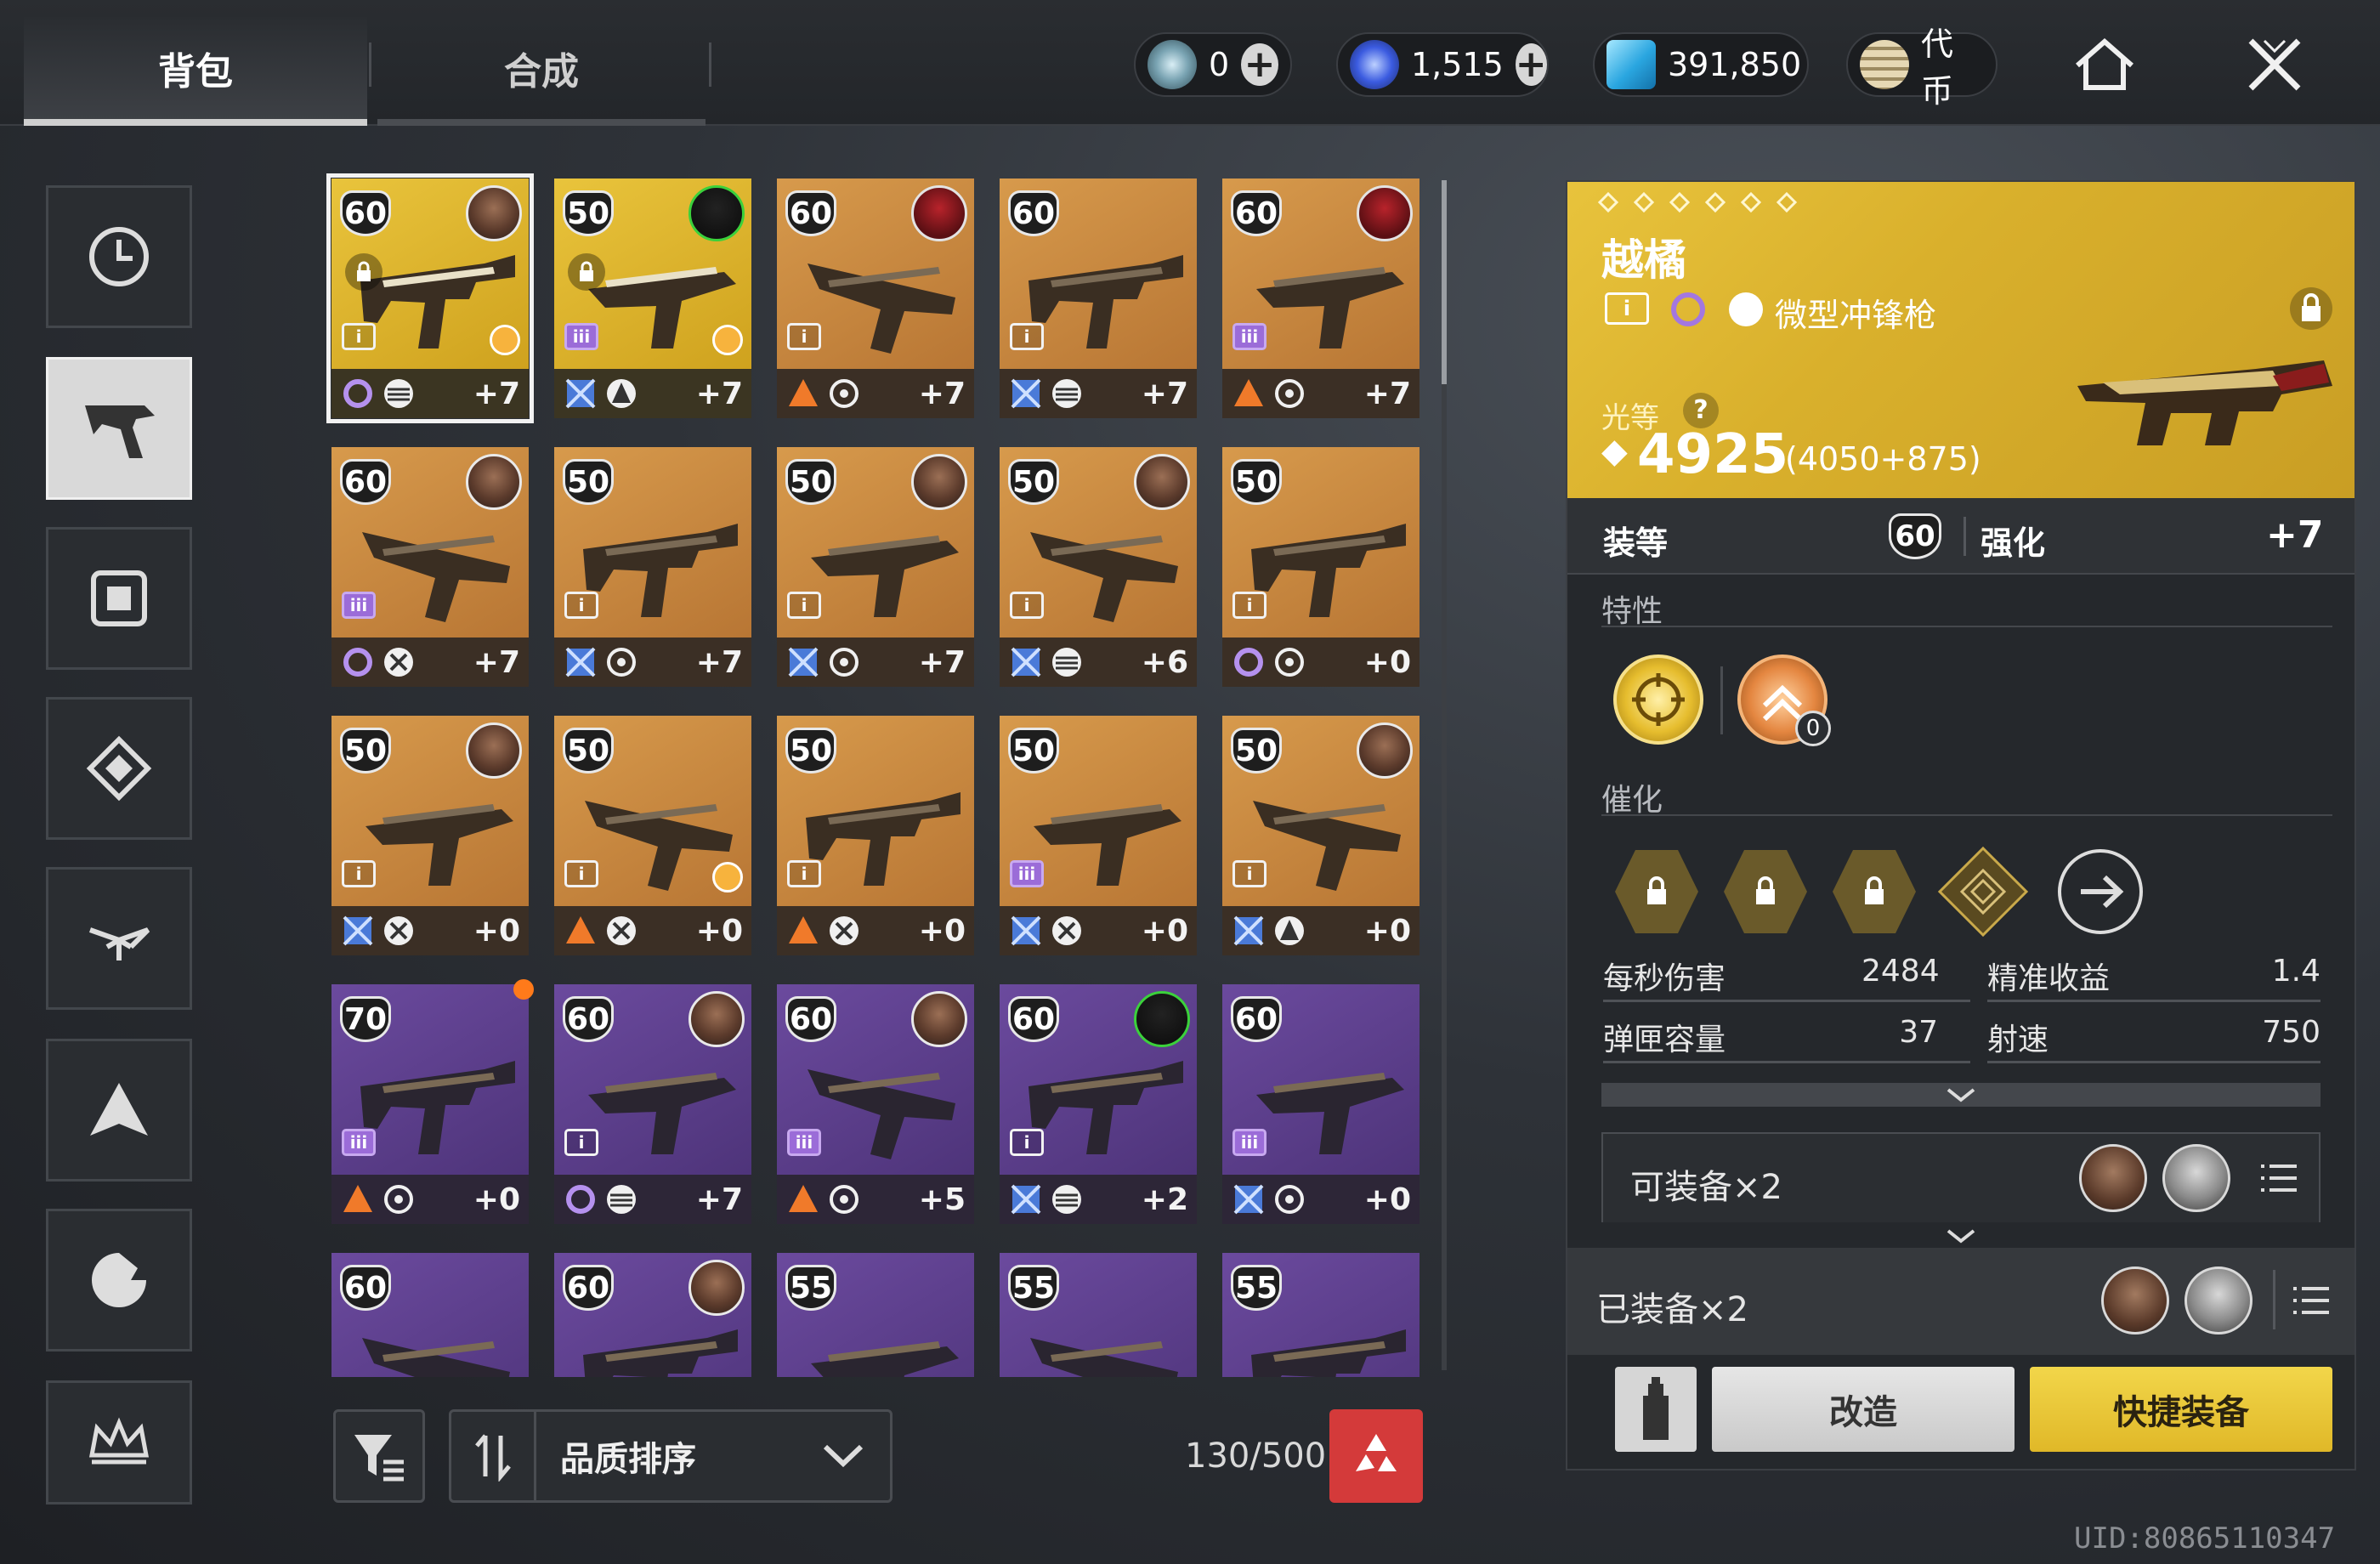  Describe the element at coordinates (1656, 1409) in the screenshot. I see `shader-button` at that location.